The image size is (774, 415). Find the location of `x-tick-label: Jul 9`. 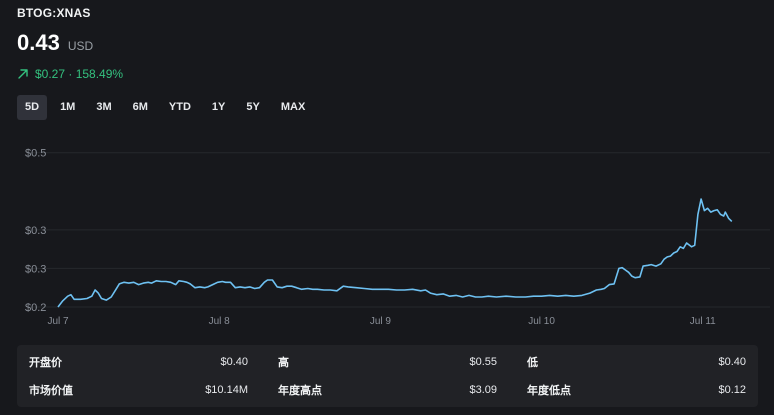

x-tick-label: Jul 9 is located at coordinates (381, 321).